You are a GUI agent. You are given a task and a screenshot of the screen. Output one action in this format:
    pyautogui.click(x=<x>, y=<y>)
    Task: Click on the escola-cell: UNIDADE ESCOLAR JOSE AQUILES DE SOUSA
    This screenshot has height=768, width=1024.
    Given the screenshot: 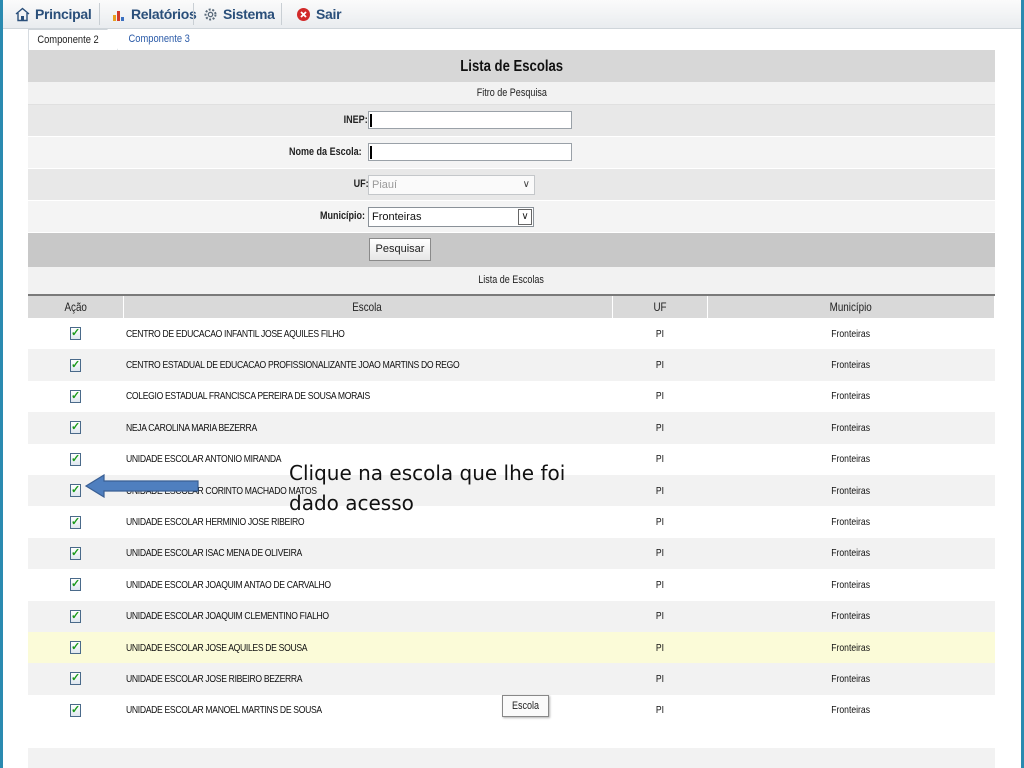 What is the action you would take?
    pyautogui.click(x=367, y=647)
    